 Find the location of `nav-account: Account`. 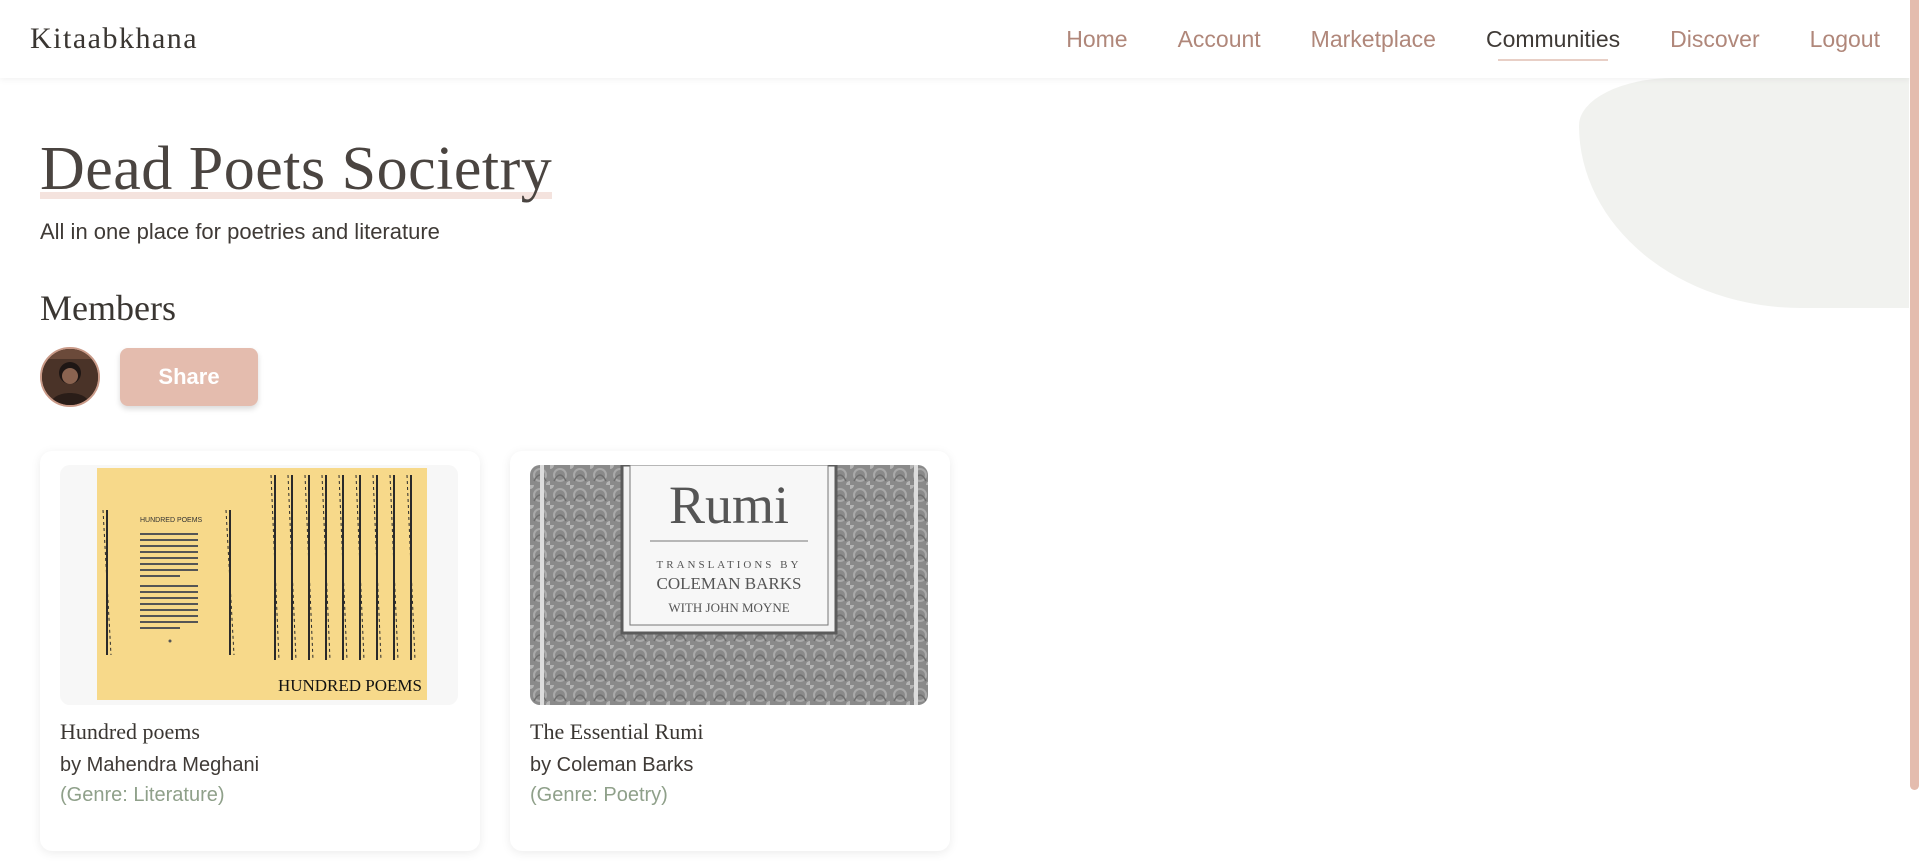

nav-account: Account is located at coordinates (1219, 39).